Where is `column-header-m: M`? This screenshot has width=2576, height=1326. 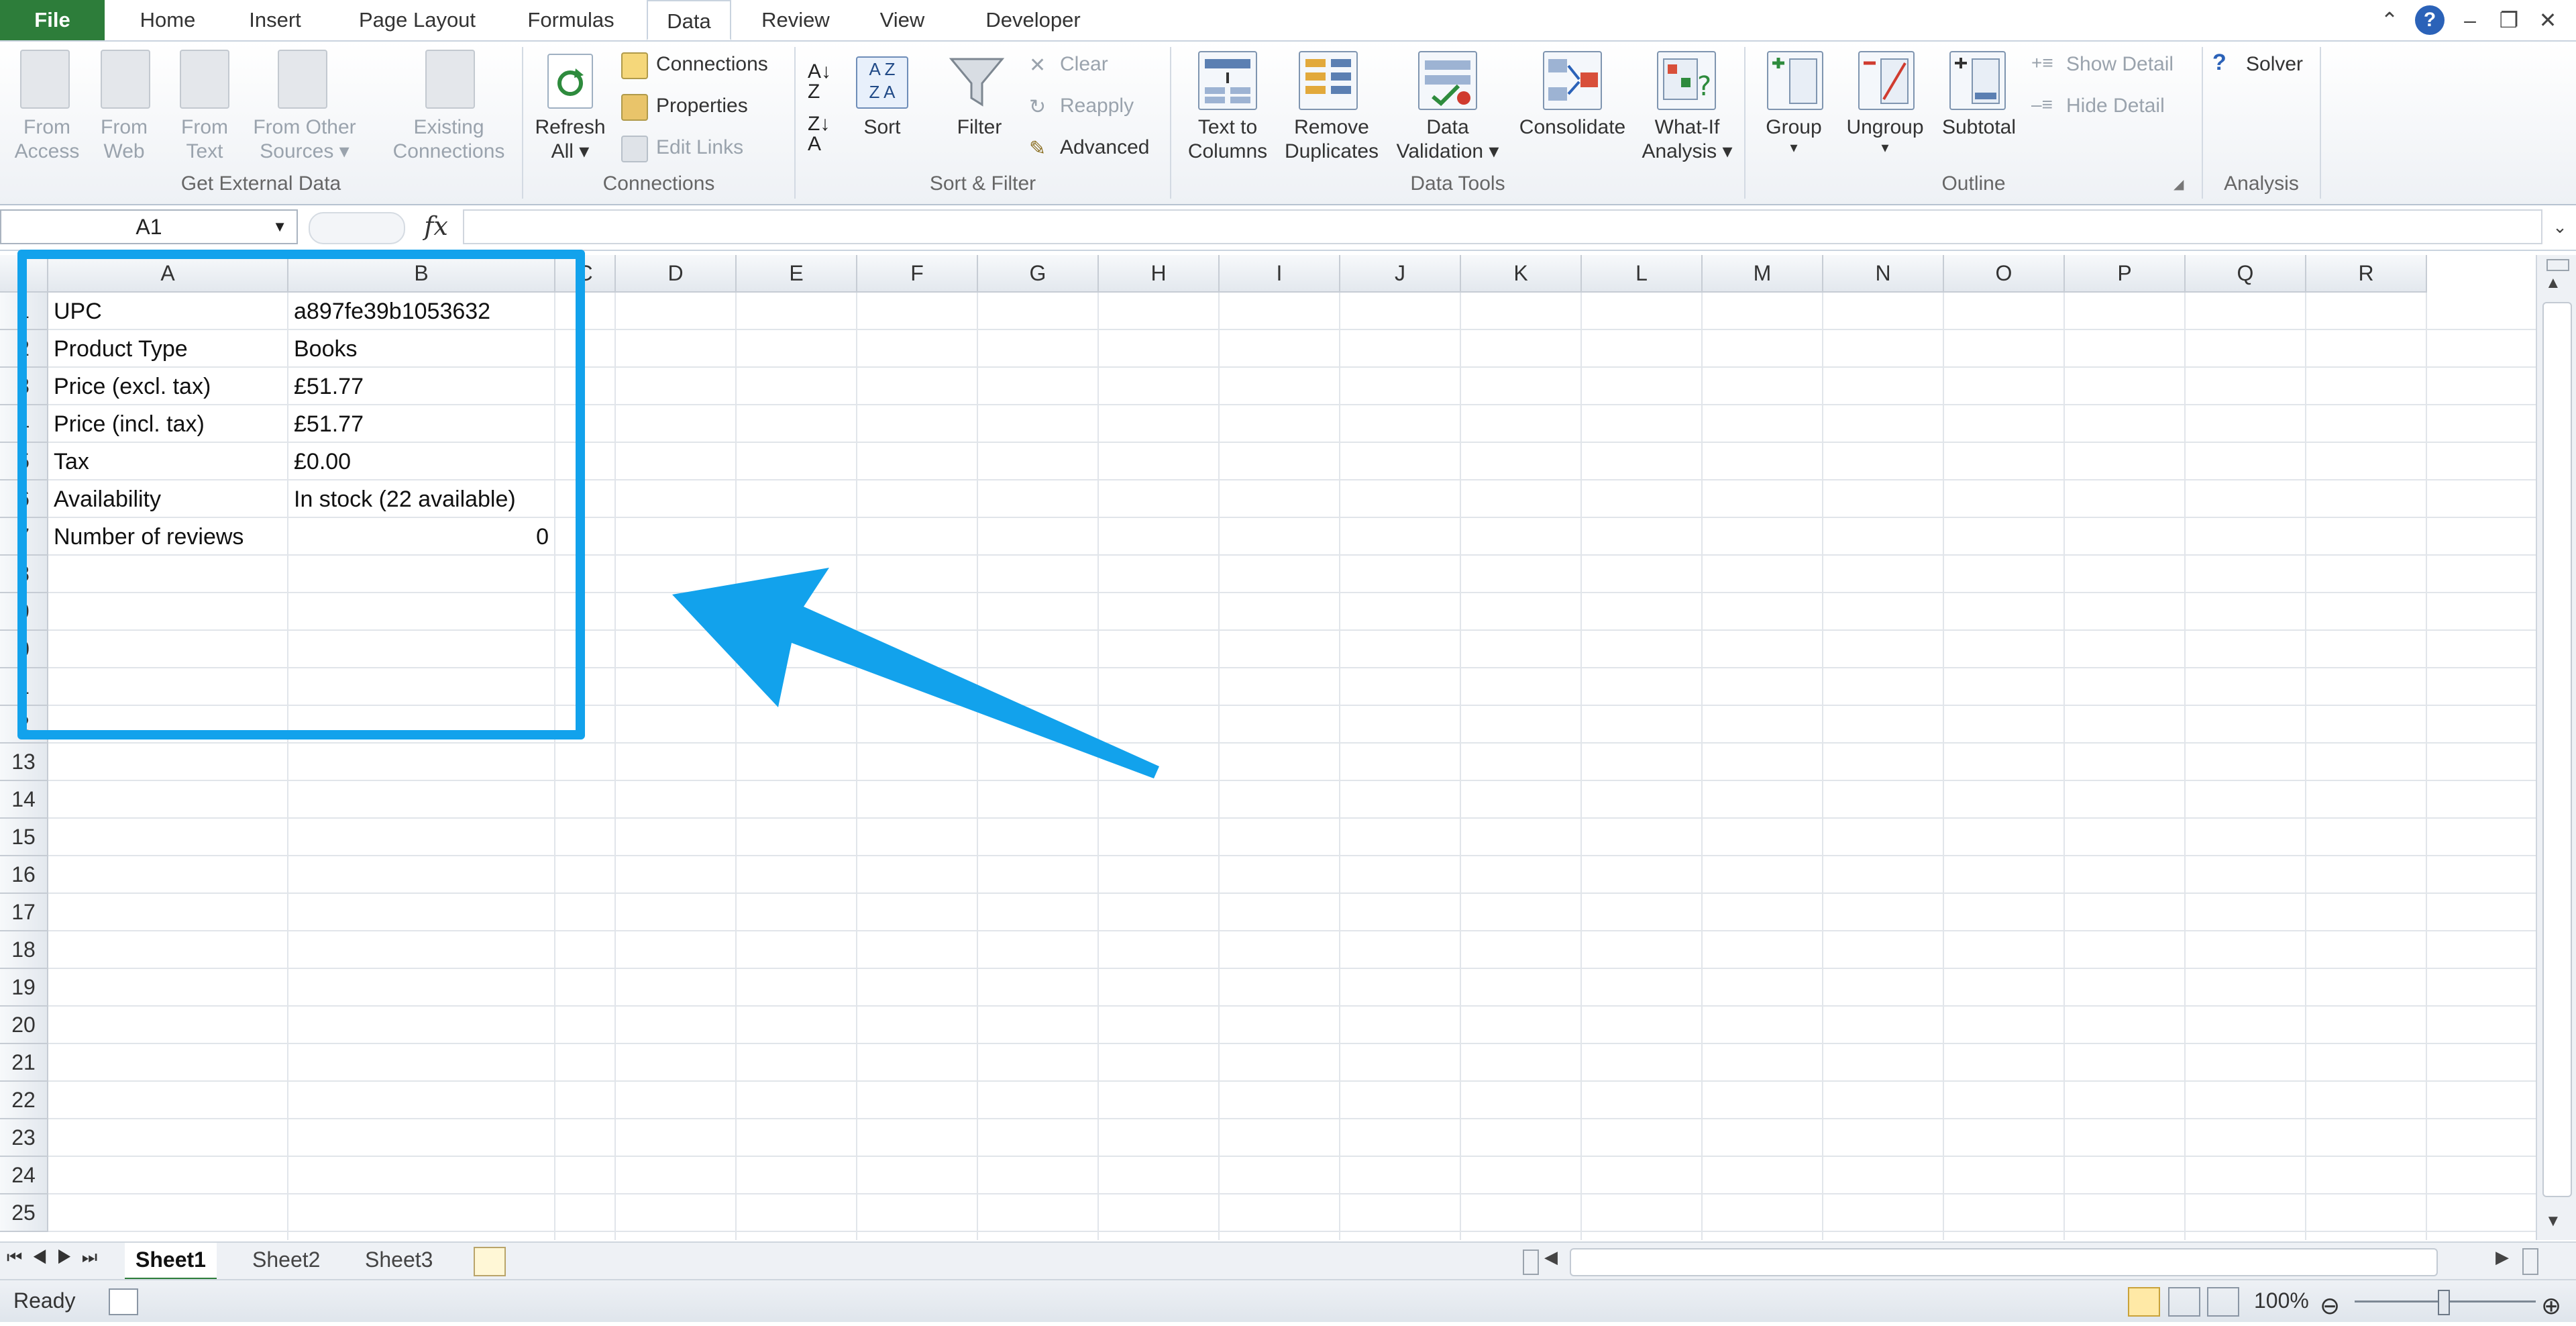
column-header-m: M is located at coordinates (1763, 274).